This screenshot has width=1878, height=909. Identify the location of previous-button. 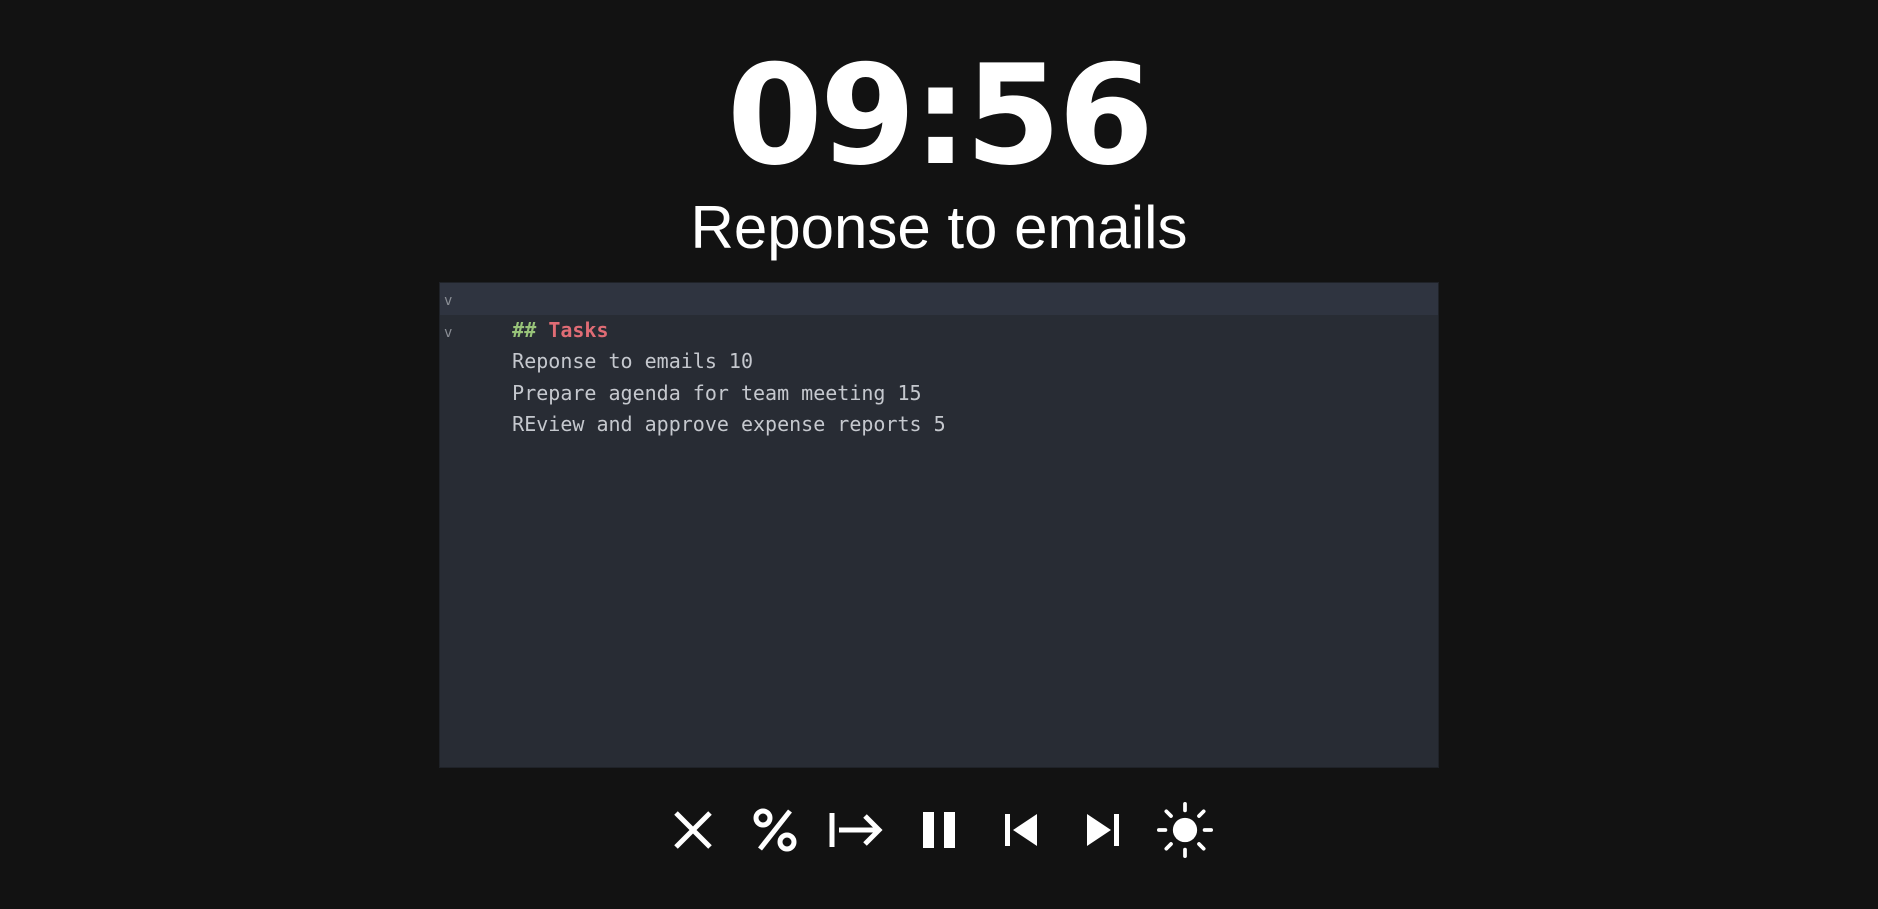
(1021, 830).